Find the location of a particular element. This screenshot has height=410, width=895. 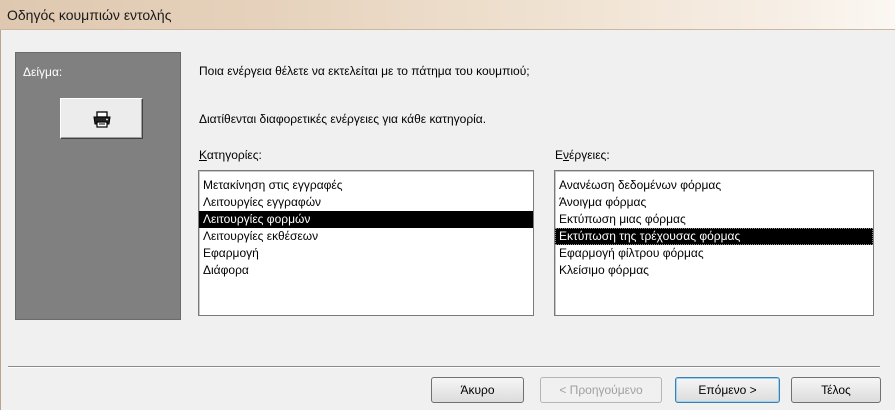

back-button: < Προηγούμενο is located at coordinates (601, 390).